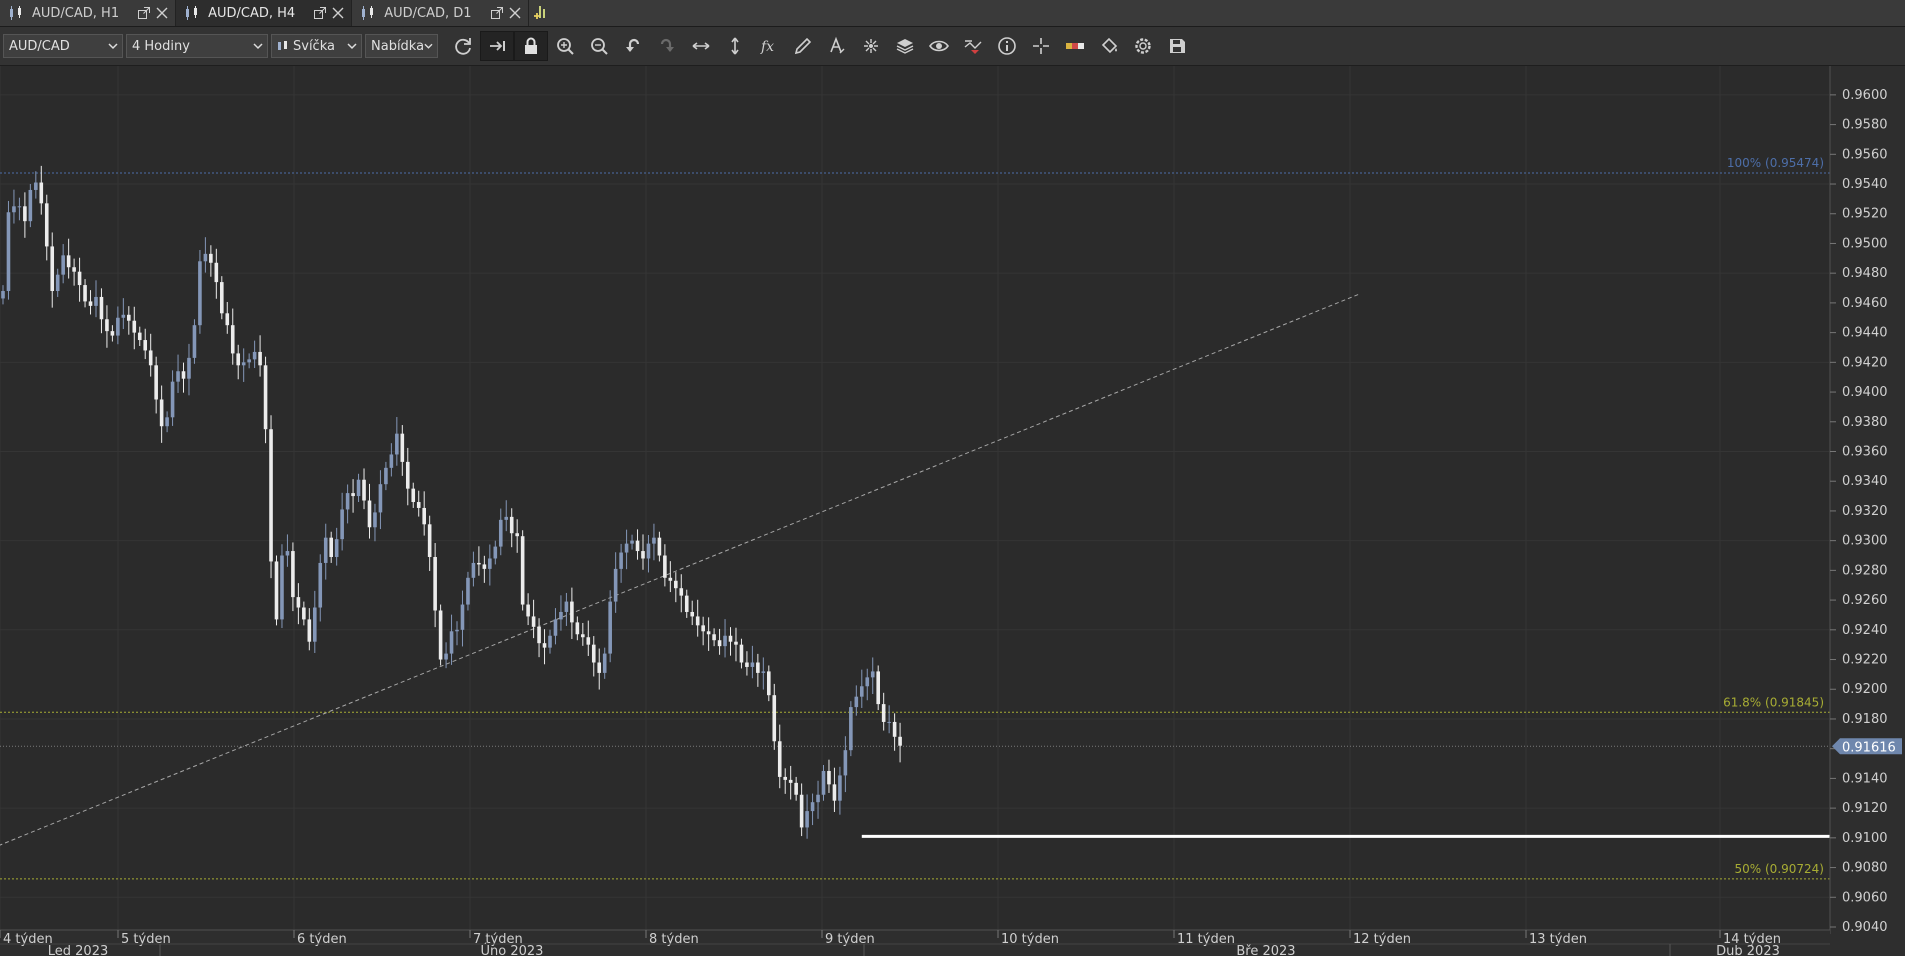 Image resolution: width=1905 pixels, height=956 pixels. I want to click on week-label: 10 týden, so click(1030, 939).